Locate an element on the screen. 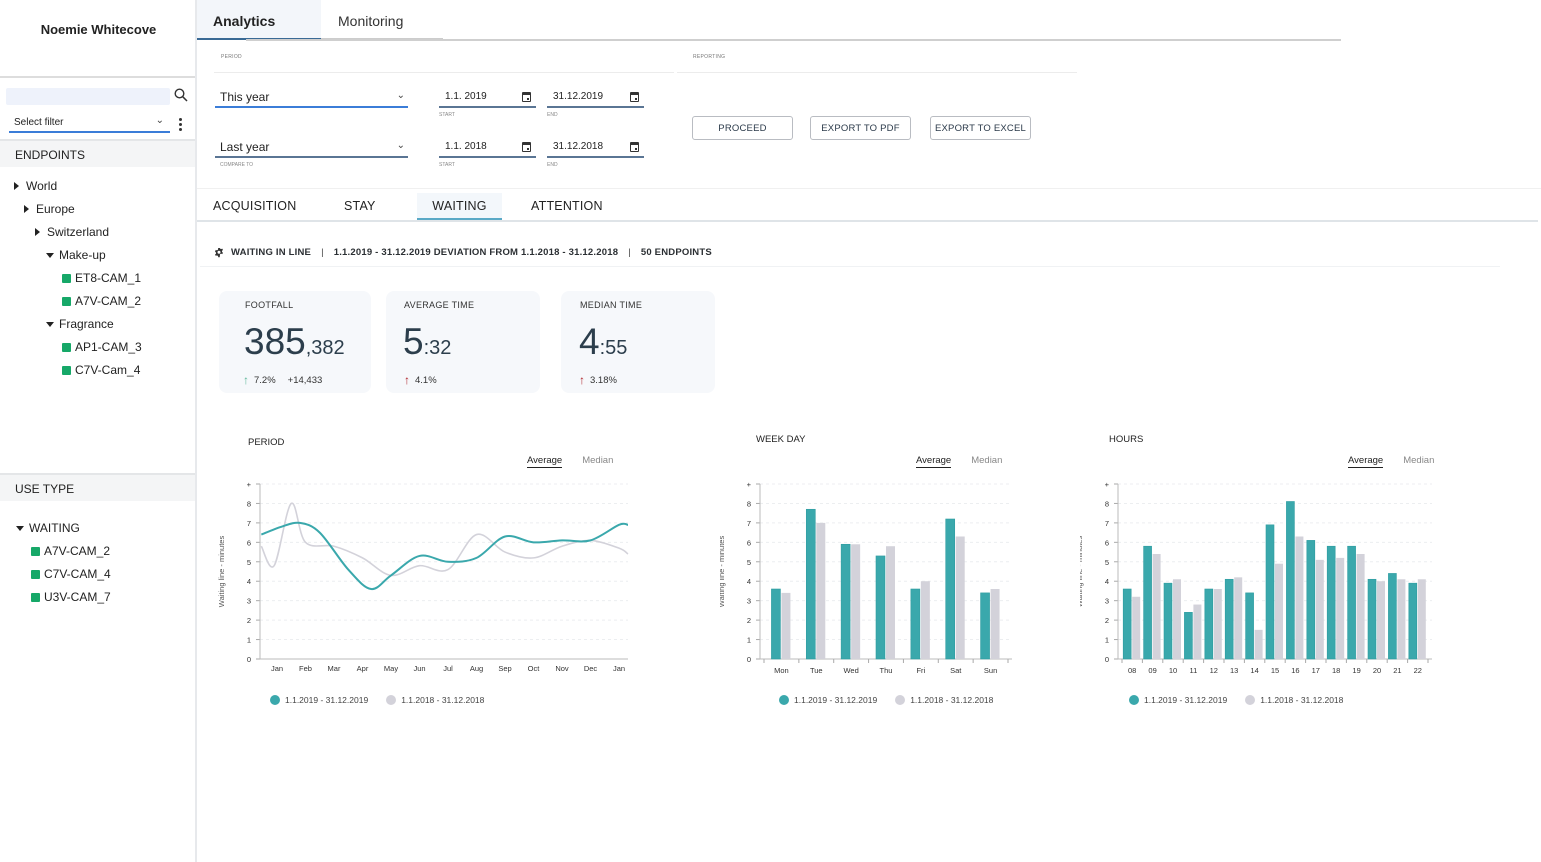  compare-select: Last year ⌄ is located at coordinates (311, 148).